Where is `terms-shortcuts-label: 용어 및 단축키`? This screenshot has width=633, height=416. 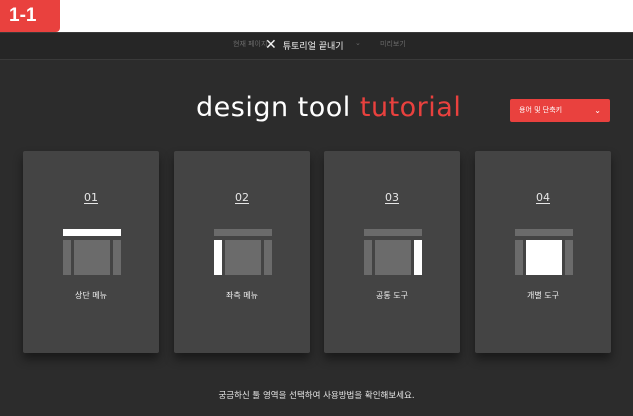 terms-shortcuts-label: 용어 및 단축키 is located at coordinates (541, 110).